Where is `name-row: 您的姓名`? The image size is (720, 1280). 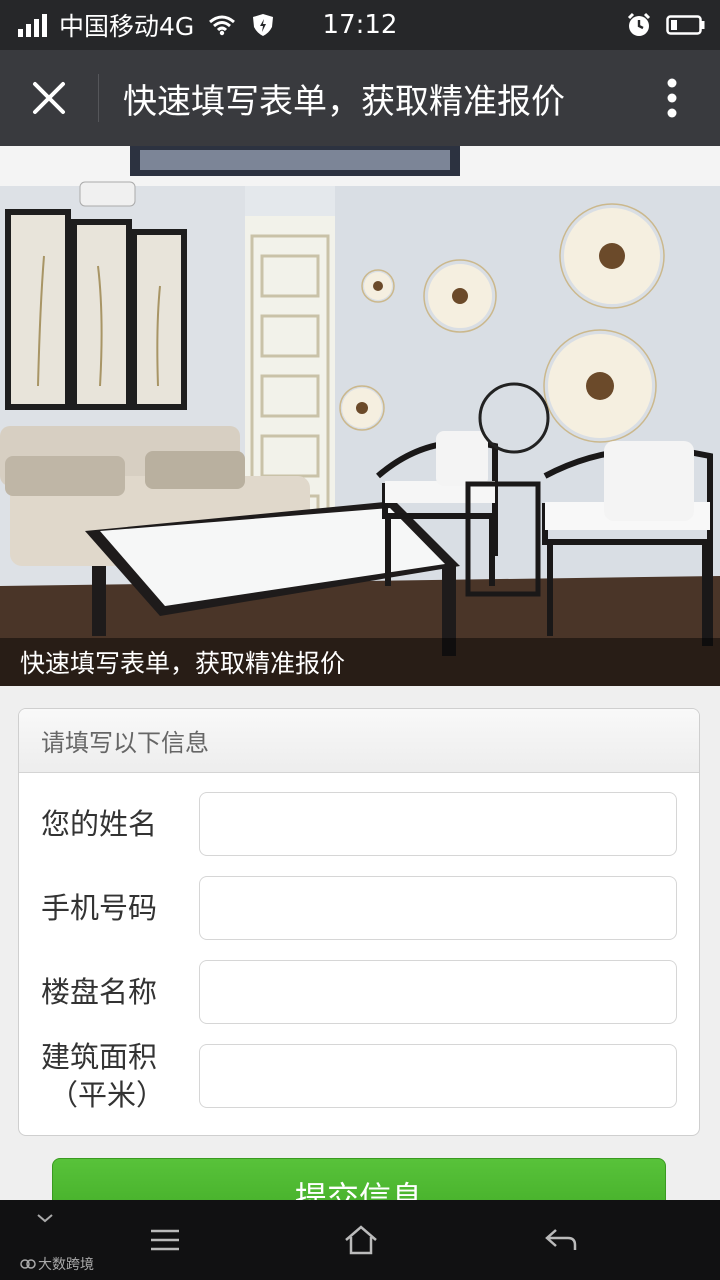 name-row: 您的姓名 is located at coordinates (359, 824).